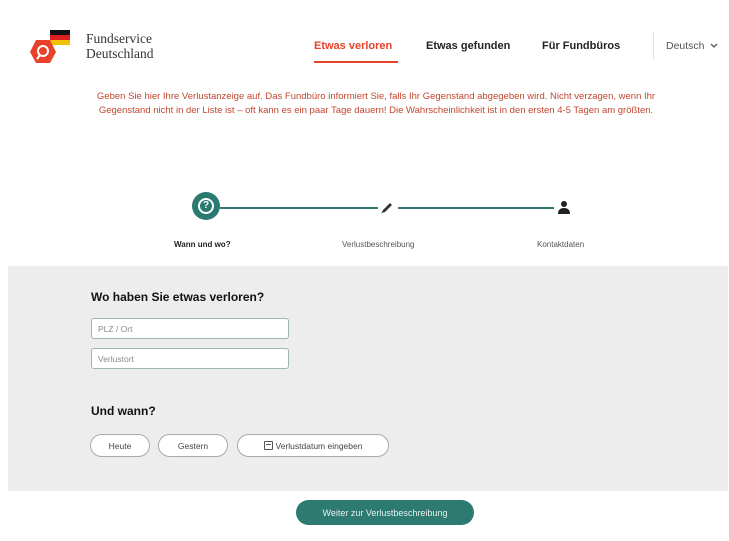 The width and height of the screenshot is (729, 541). I want to click on language-select: Deutsch, so click(691, 46).